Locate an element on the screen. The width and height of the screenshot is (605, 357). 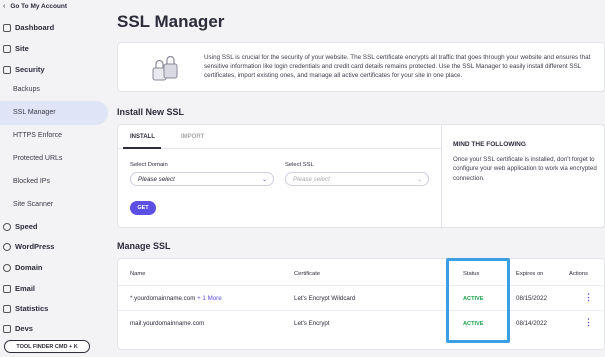
tab-install: INSTALL is located at coordinates (142, 137).